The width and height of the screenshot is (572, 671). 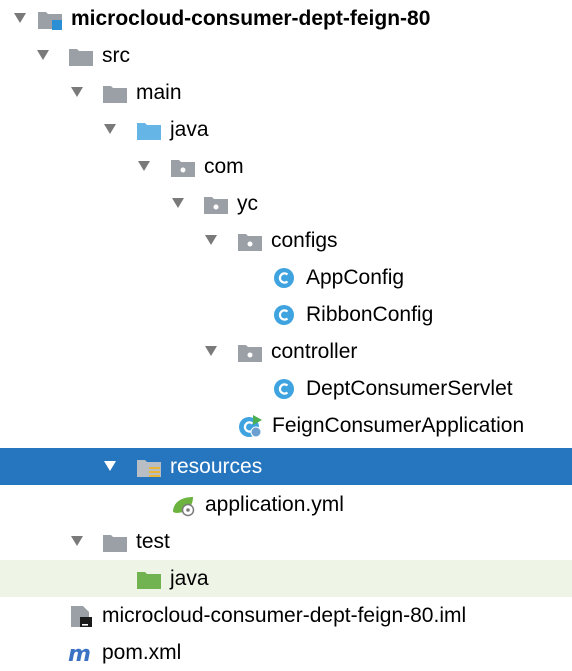 What do you see at coordinates (250, 426) in the screenshot?
I see `spring-boot-class-icon` at bounding box center [250, 426].